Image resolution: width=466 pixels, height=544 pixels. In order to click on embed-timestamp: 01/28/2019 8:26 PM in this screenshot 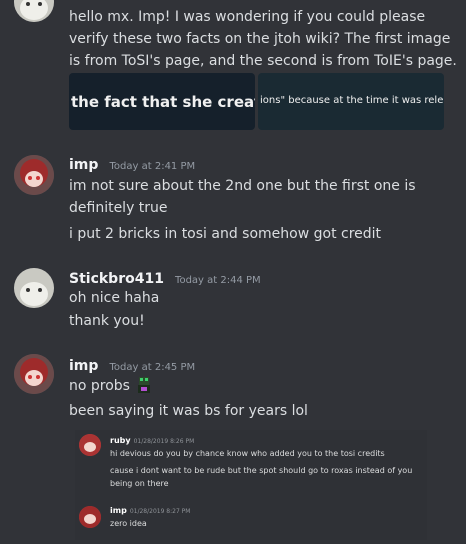, I will do `click(164, 441)`.